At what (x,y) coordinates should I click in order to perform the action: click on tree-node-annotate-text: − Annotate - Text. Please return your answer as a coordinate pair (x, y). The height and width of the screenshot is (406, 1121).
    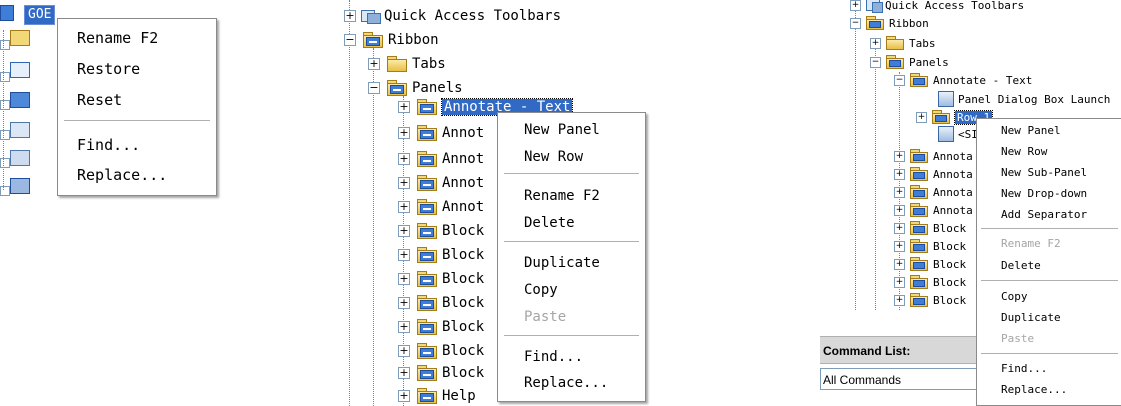
    Looking at the image, I should click on (963, 80).